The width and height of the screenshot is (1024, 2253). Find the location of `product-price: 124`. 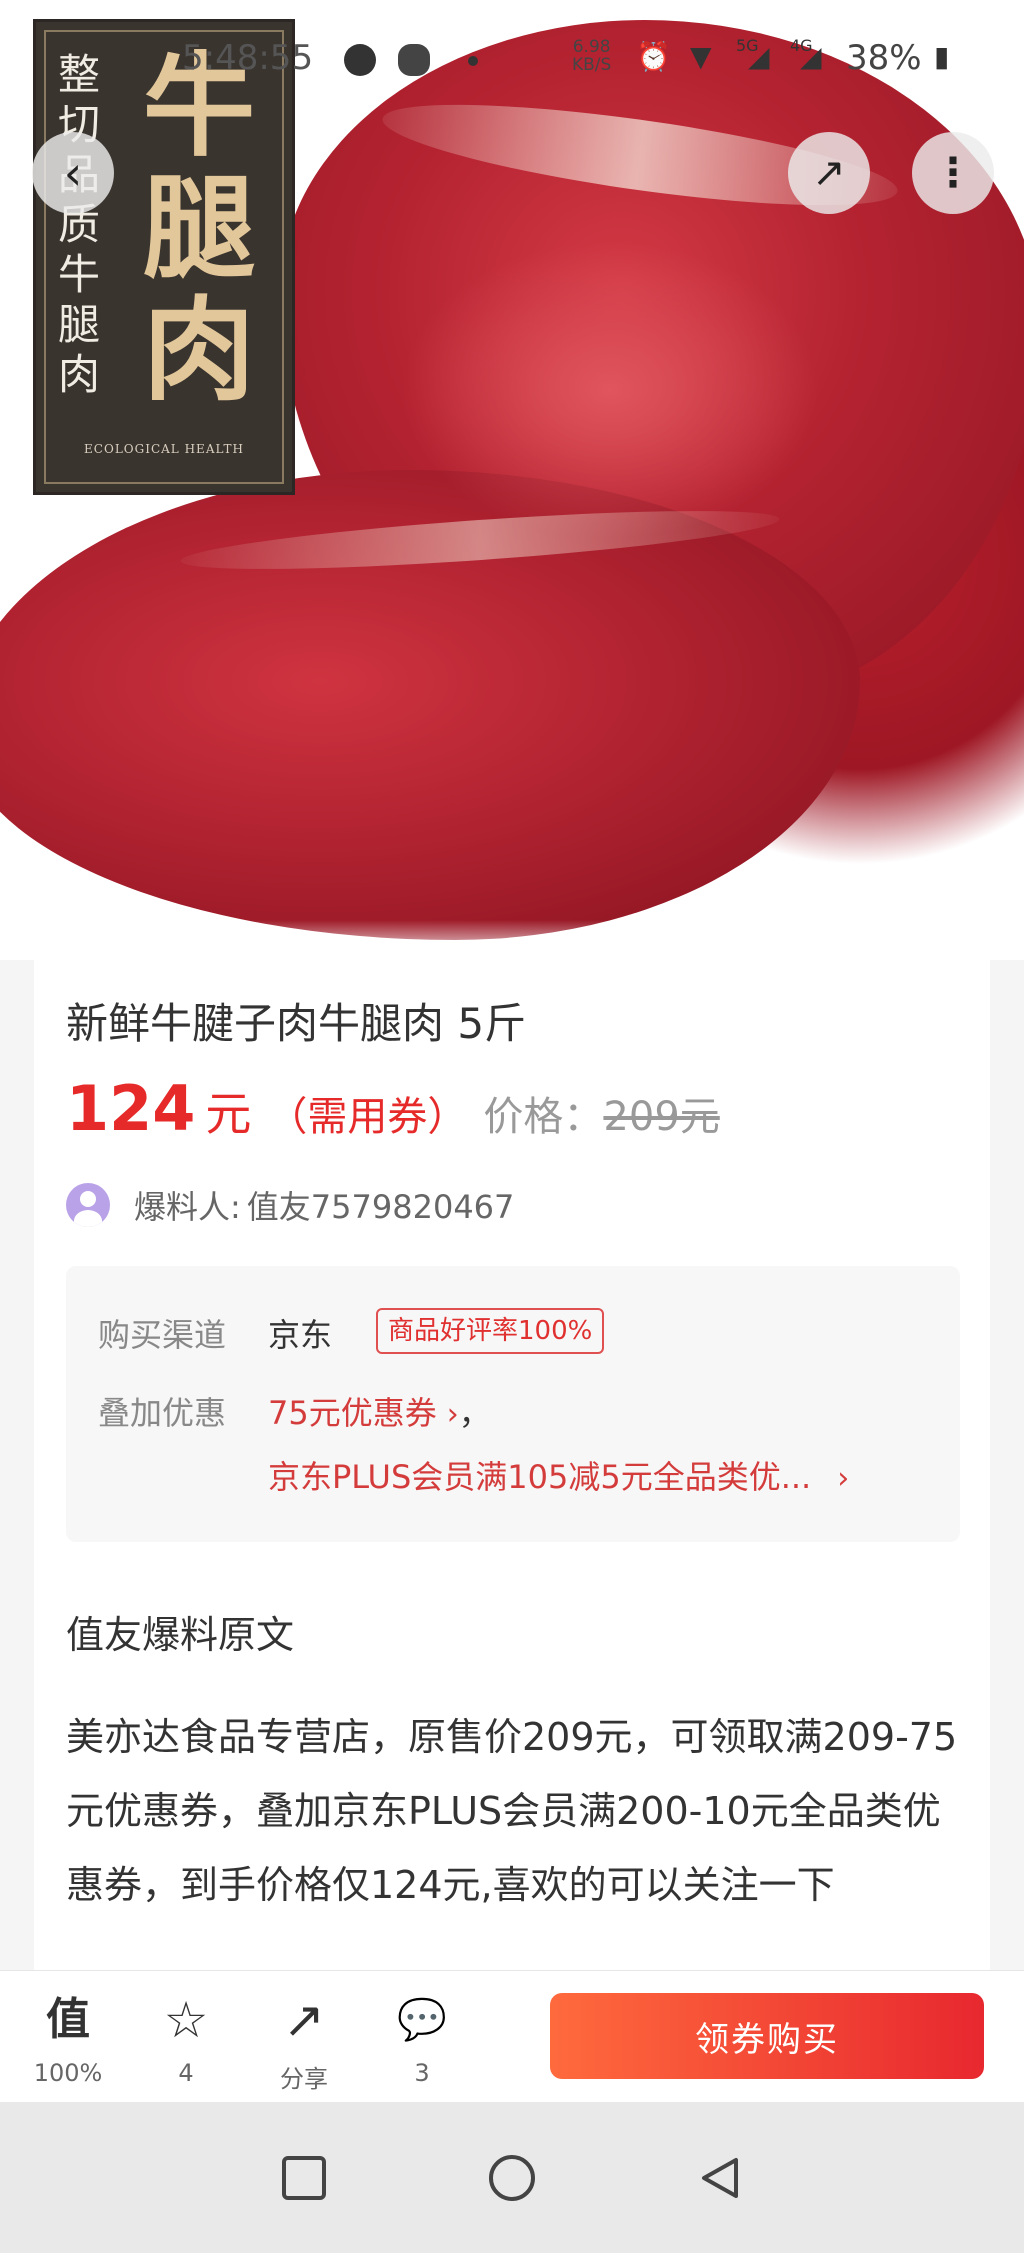

product-price: 124 is located at coordinates (131, 1108).